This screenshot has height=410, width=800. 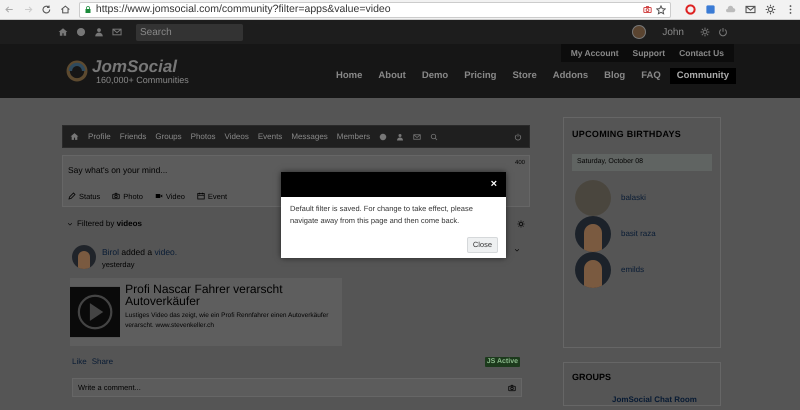 What do you see at coordinates (140, 252) in the screenshot?
I see `post-headline: Birol added a video.` at bounding box center [140, 252].